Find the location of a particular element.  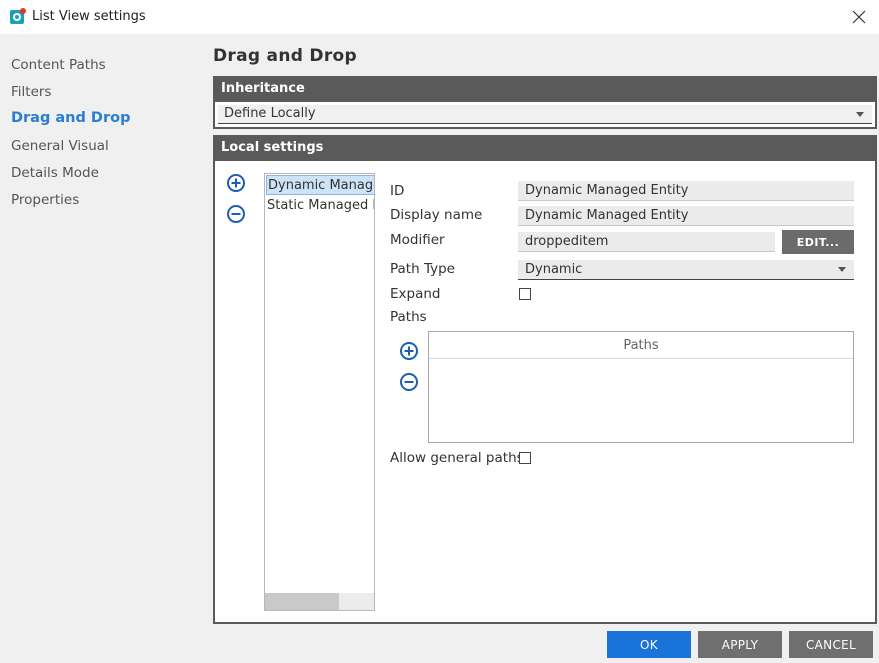

sidebar-item-drag-and-drop: Drag and Drop is located at coordinates (70, 118).